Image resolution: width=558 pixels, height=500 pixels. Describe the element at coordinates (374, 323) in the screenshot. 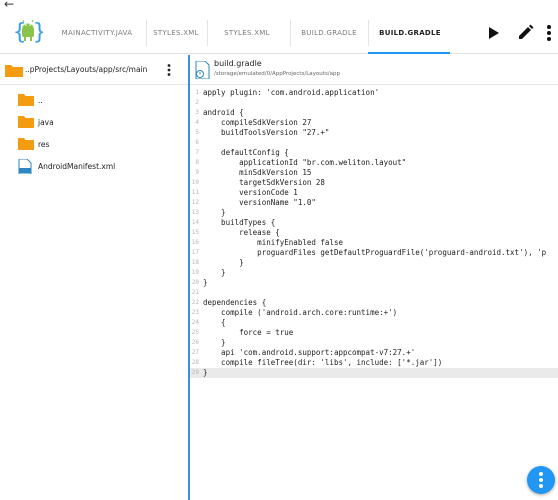

I see `code-line: 24 {` at that location.